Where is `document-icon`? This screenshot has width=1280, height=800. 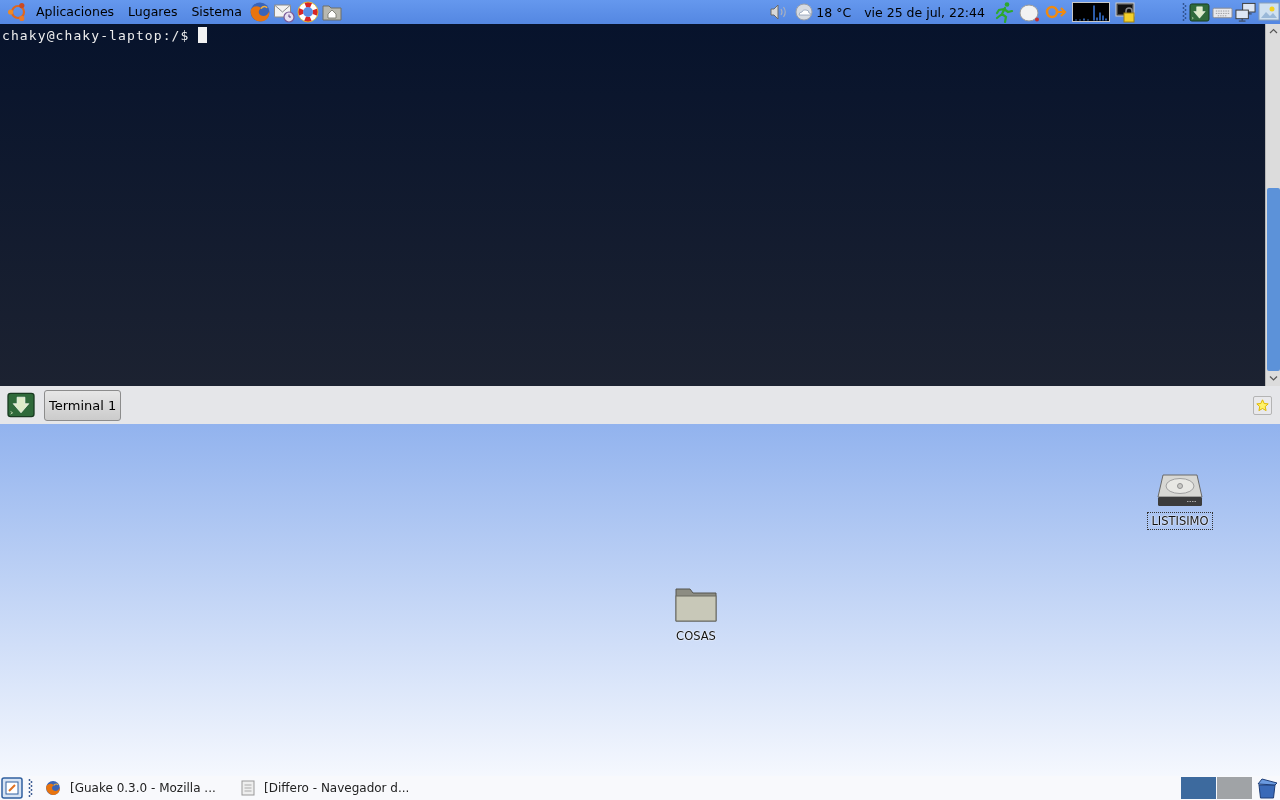
document-icon is located at coordinates (248, 788).